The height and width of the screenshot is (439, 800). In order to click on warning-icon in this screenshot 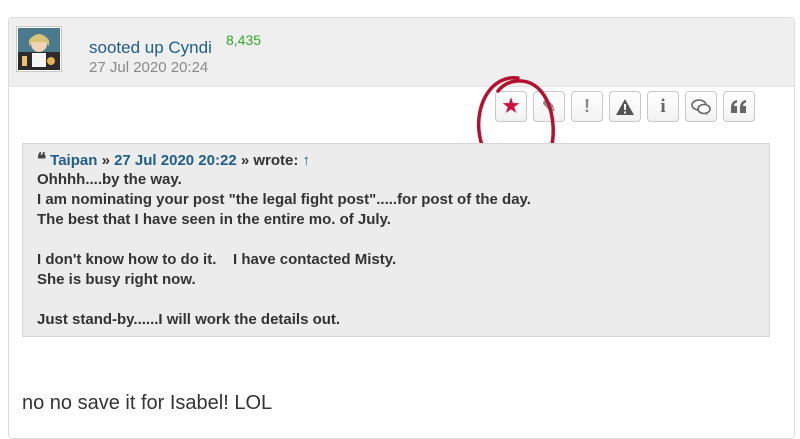, I will do `click(625, 106)`.